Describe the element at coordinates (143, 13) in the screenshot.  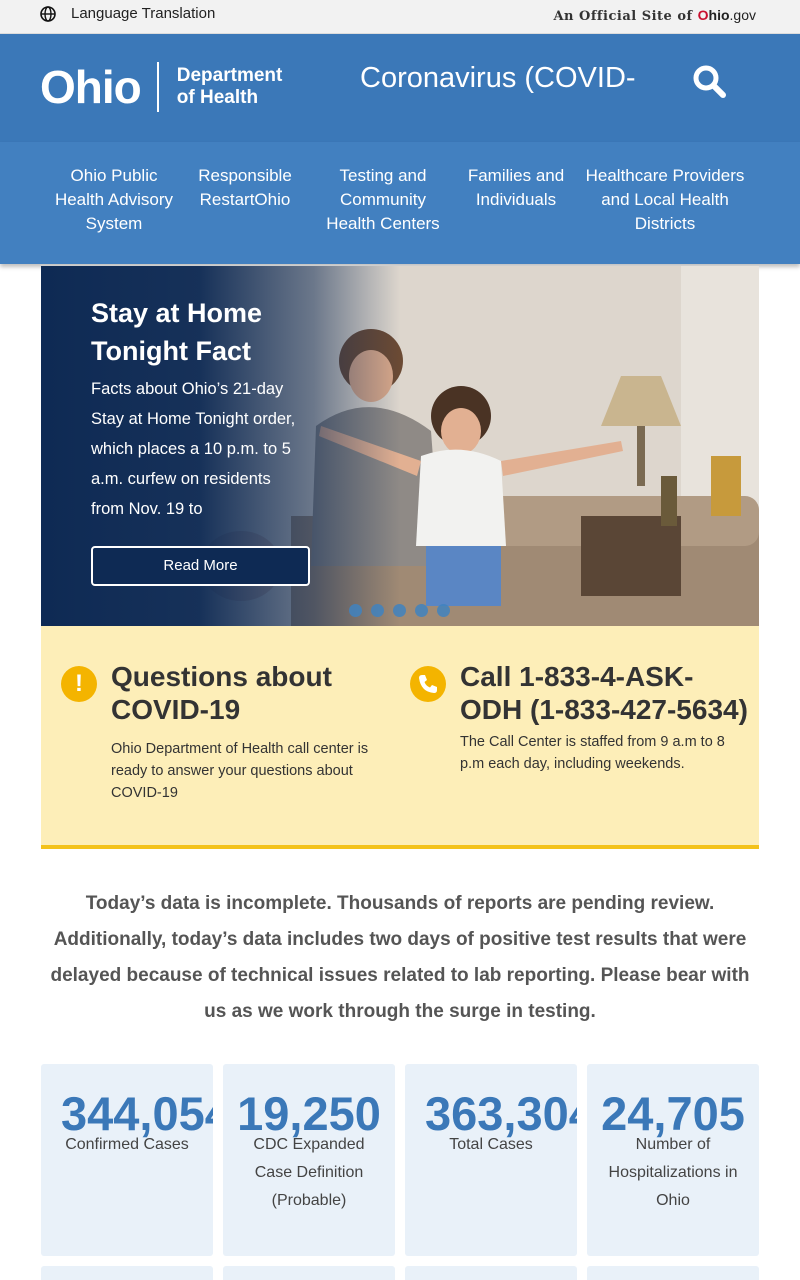
I see `language-translation-label: Language Translation` at that location.